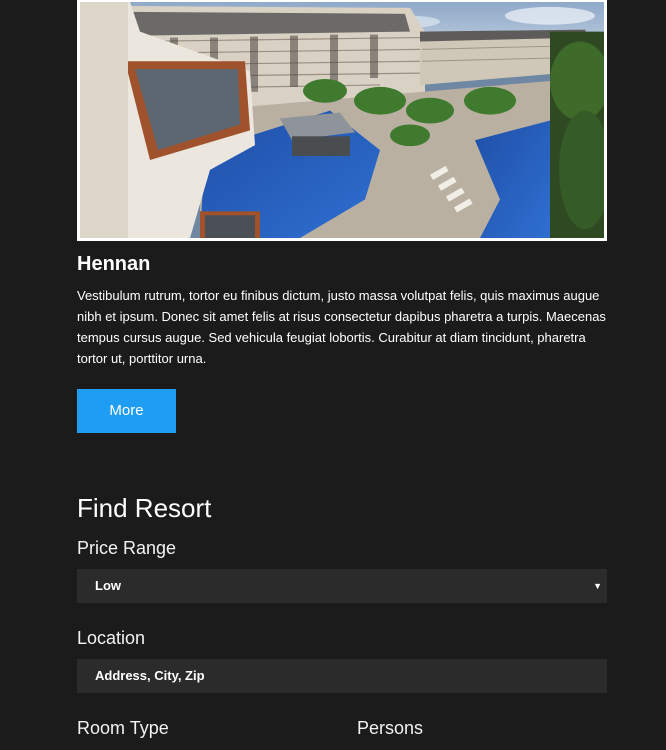 The image size is (666, 750). Describe the element at coordinates (597, 586) in the screenshot. I see `caret-down-icon: ▼` at that location.